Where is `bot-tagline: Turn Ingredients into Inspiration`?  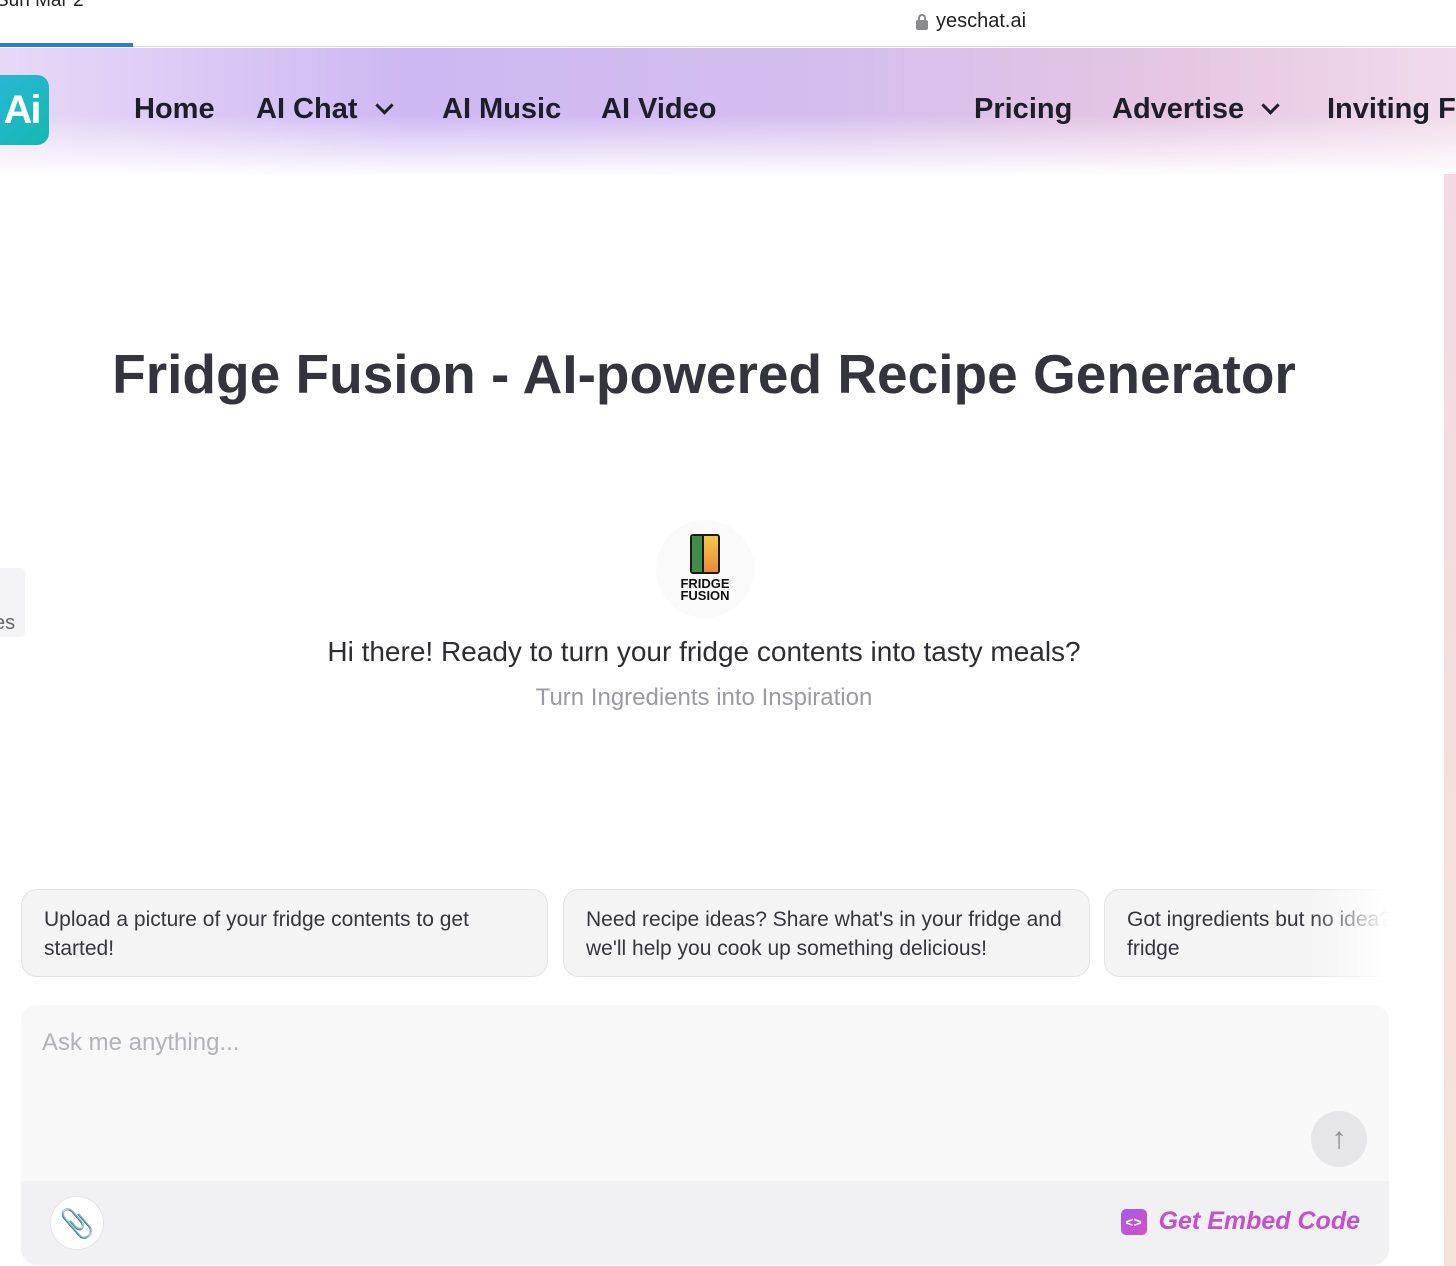
bot-tagline: Turn Ingredients into Inspiration is located at coordinates (704, 697).